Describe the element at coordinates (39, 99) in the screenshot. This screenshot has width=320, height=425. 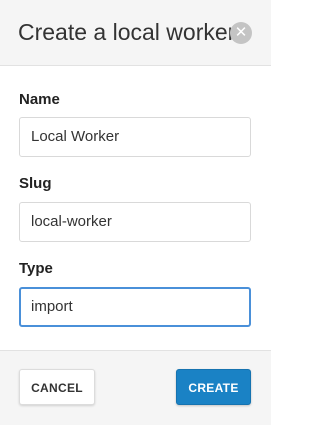
I see `name-label: Name` at that location.